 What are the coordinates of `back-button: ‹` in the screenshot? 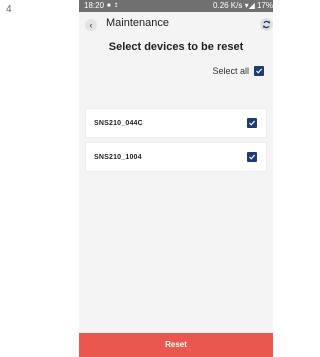 It's located at (91, 25).